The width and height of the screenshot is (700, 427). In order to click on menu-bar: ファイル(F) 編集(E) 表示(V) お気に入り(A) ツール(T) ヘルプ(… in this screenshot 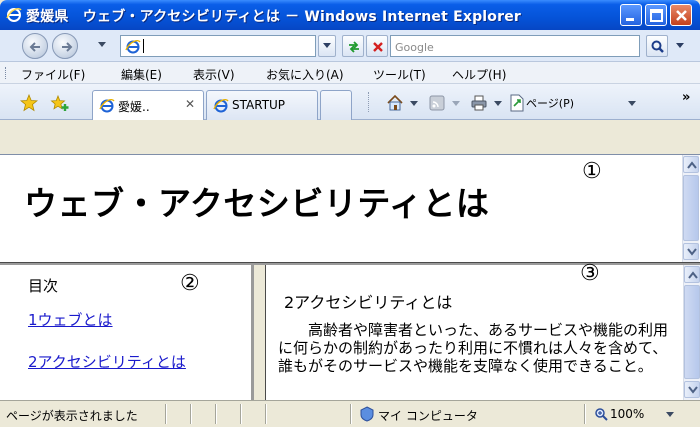, I will do `click(350, 73)`.